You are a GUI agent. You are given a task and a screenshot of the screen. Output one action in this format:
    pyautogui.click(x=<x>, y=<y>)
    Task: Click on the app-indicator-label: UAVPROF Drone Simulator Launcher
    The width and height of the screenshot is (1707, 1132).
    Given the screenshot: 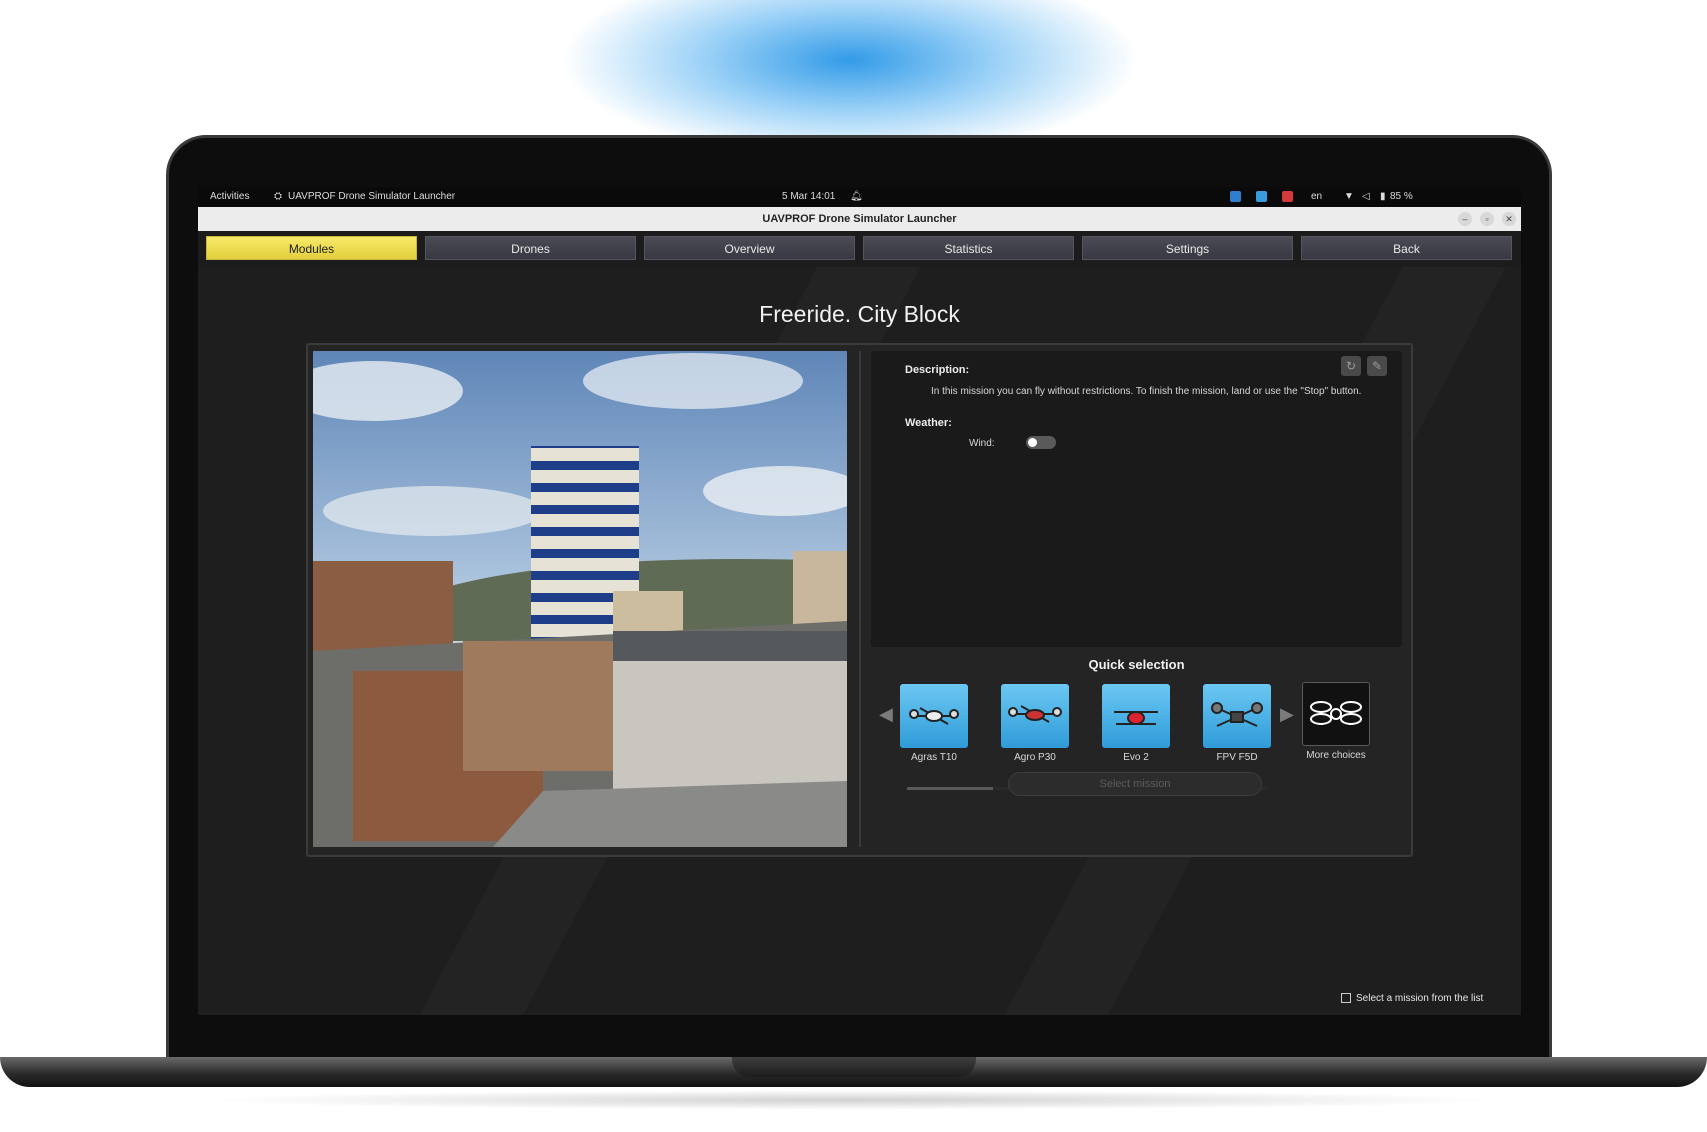 What is the action you would take?
    pyautogui.click(x=371, y=196)
    